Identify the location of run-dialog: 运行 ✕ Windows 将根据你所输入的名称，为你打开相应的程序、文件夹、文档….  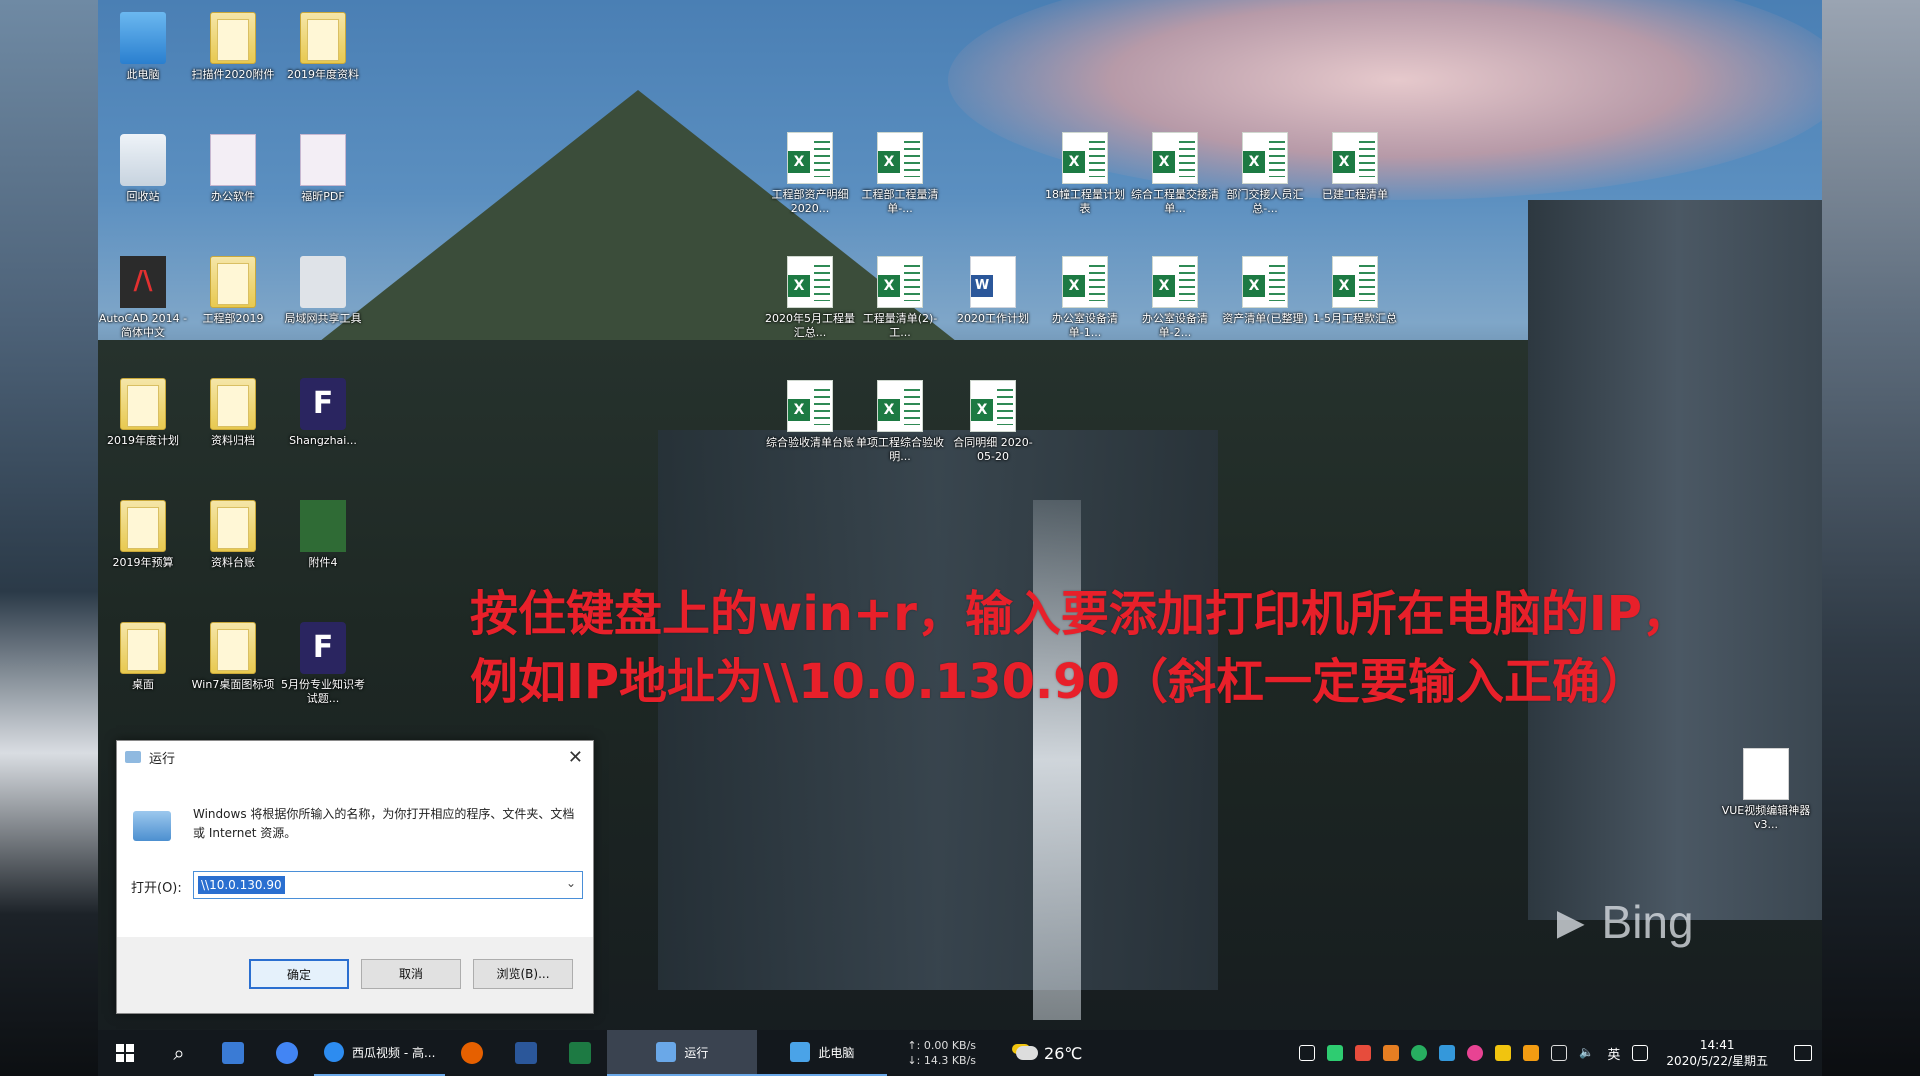
(355, 877).